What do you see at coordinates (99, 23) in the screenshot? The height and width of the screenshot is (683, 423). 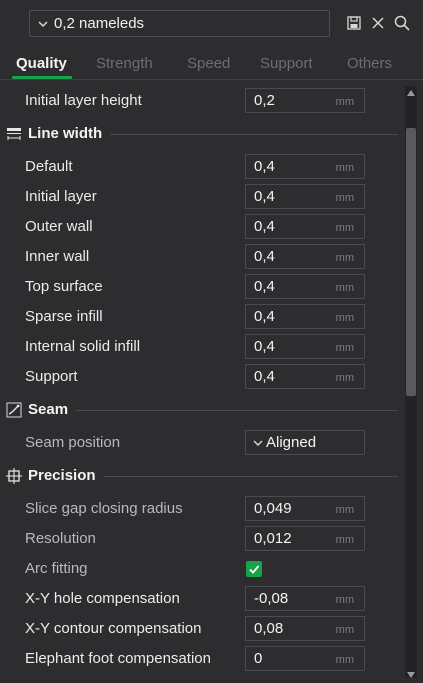 I see `preset-value: 0,2 nameleds` at bounding box center [99, 23].